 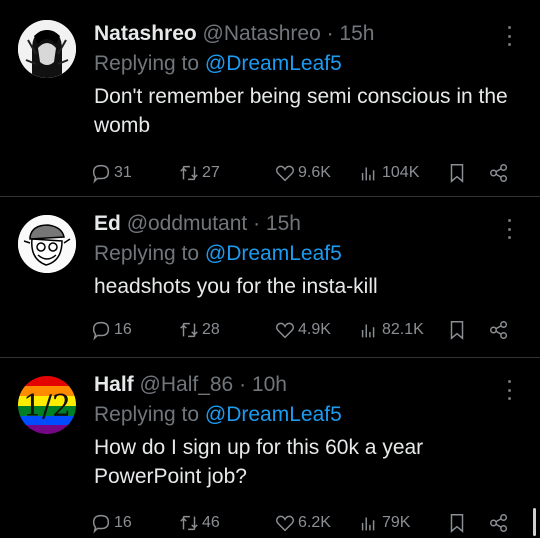 I want to click on tweet-text: headshots you for the insta-kill, so click(x=236, y=286).